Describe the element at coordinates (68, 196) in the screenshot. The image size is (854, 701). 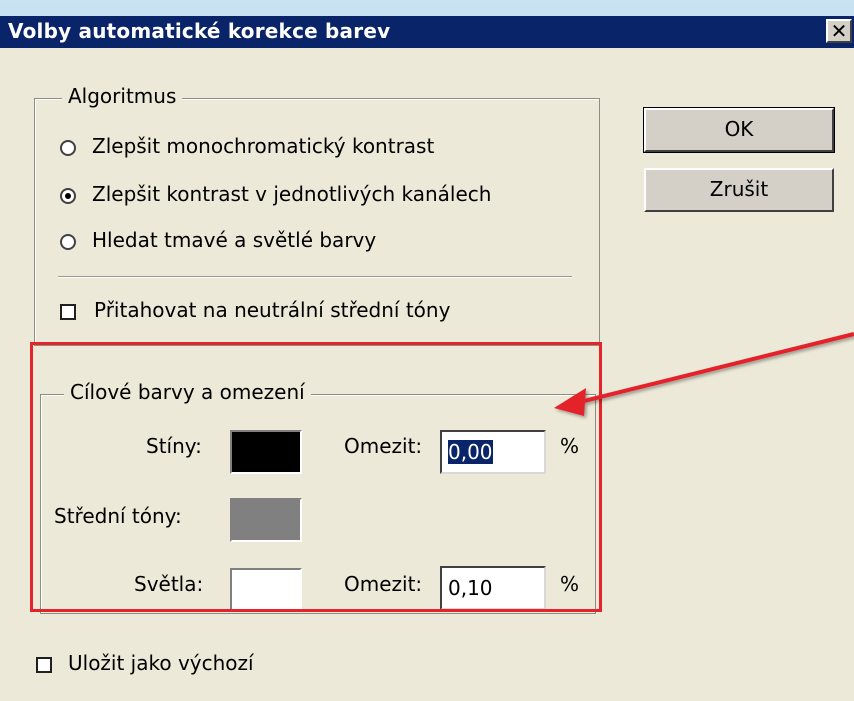
I see `radio-button-selected` at that location.